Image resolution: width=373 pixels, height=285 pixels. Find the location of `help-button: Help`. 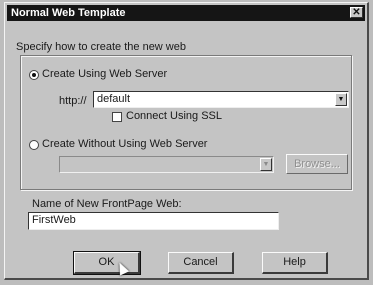

help-button: Help is located at coordinates (295, 263).